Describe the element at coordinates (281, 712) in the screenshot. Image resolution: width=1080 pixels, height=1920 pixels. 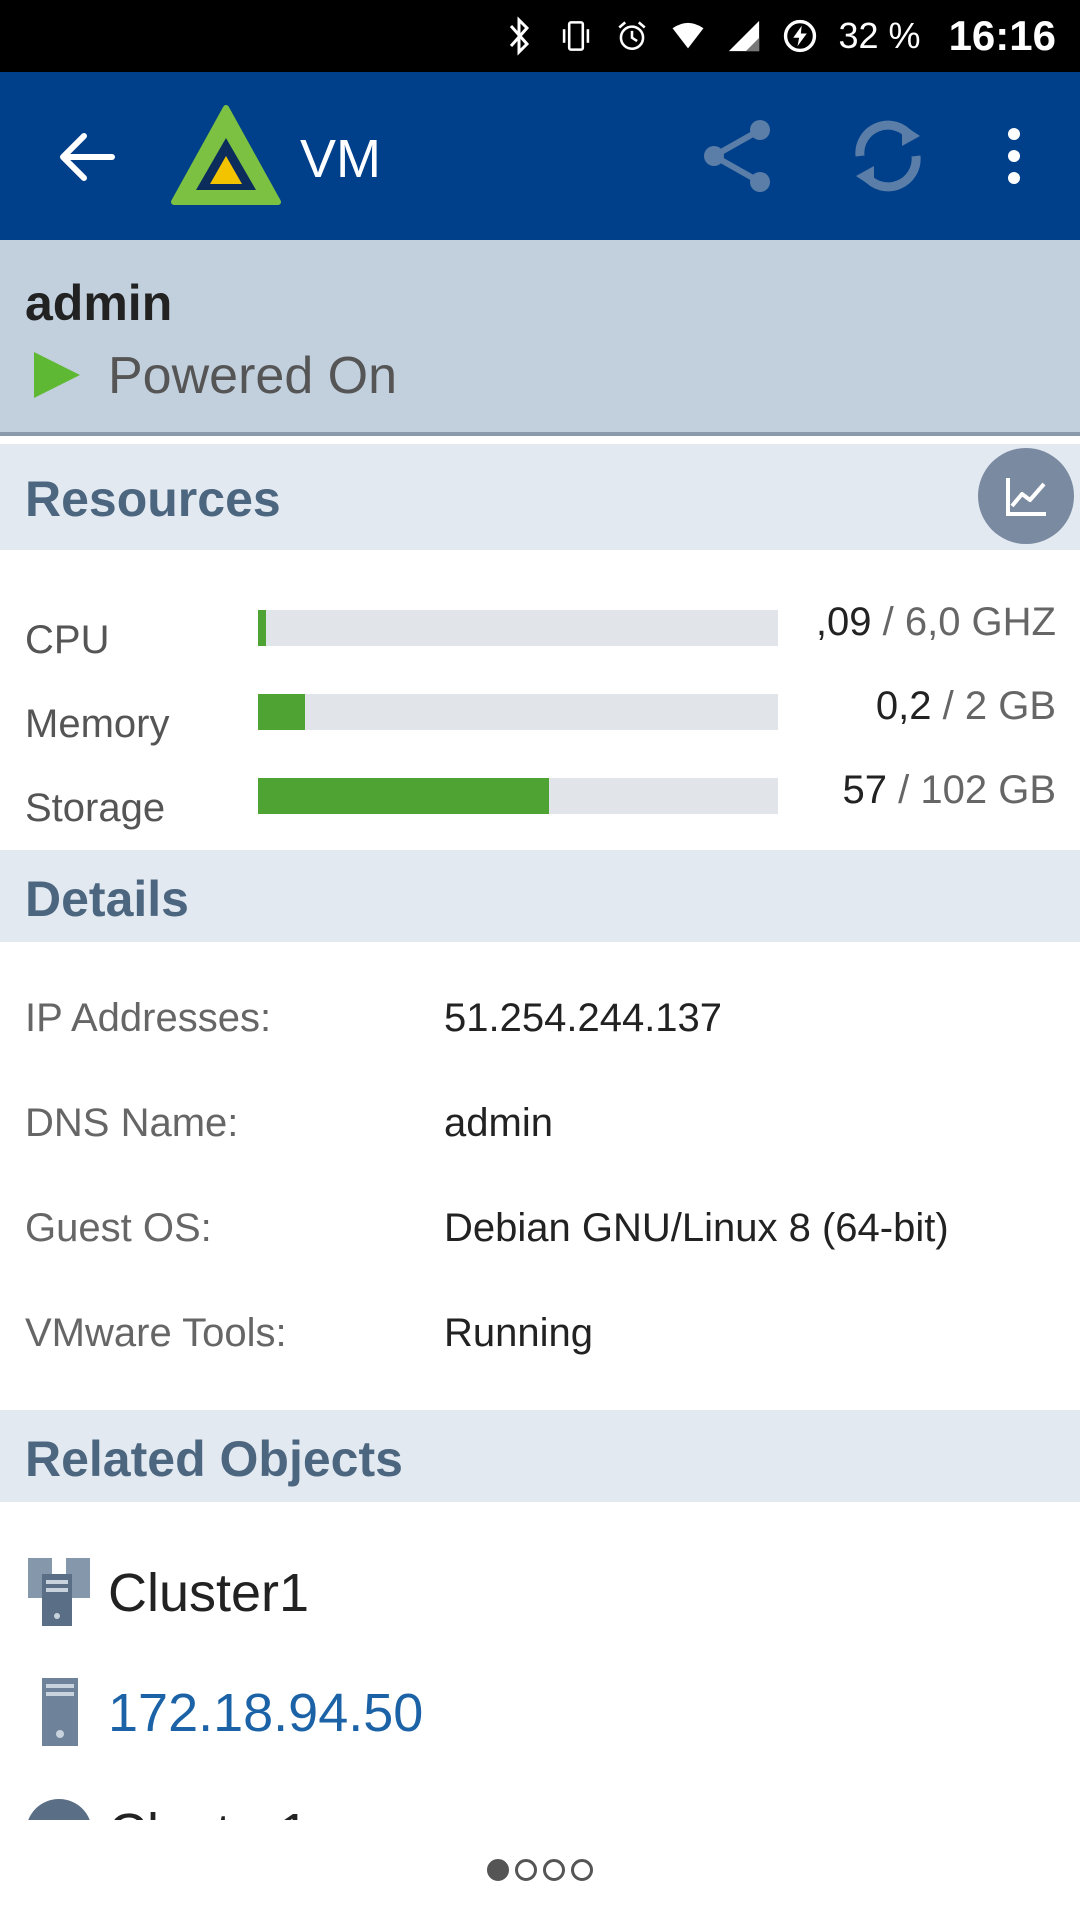
I see `memory-usage-fill` at that location.